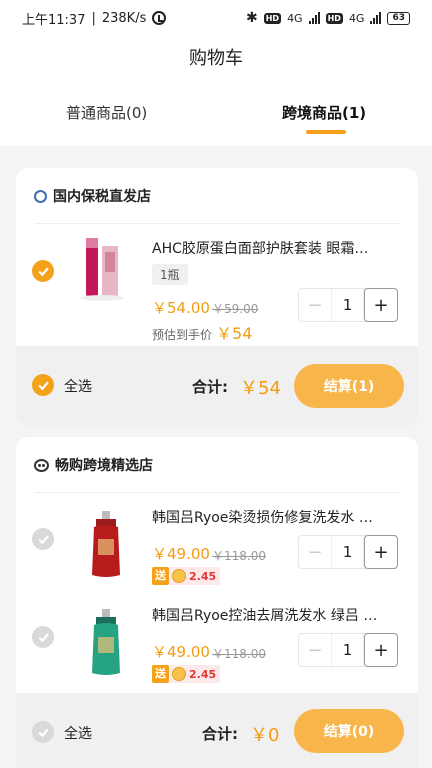 The height and width of the screenshot is (768, 432). Describe the element at coordinates (349, 386) in the screenshot. I see `checkout-button: 结算(1)` at that location.